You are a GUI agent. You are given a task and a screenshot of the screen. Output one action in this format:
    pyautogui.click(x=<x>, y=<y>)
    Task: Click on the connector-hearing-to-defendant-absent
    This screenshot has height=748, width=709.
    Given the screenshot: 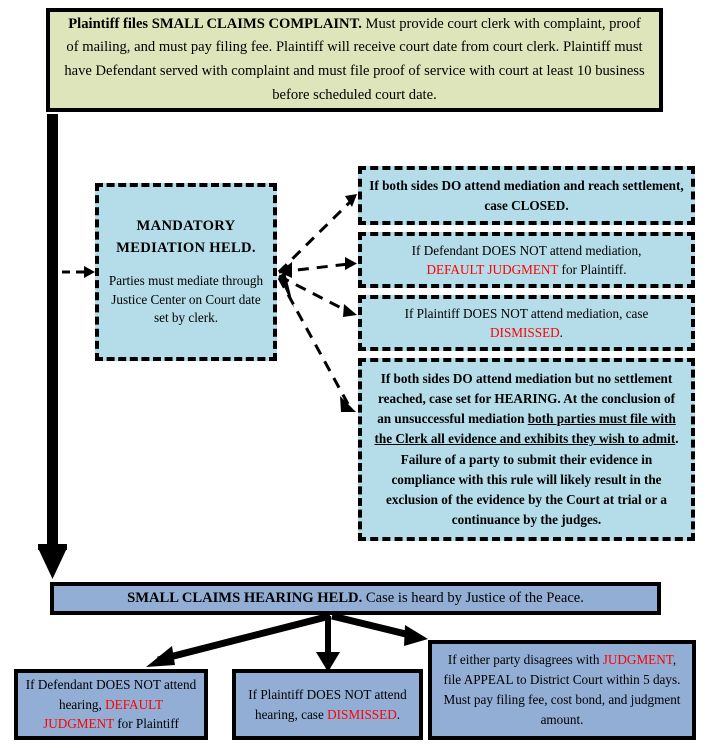 What is the action you would take?
    pyautogui.click(x=238, y=639)
    